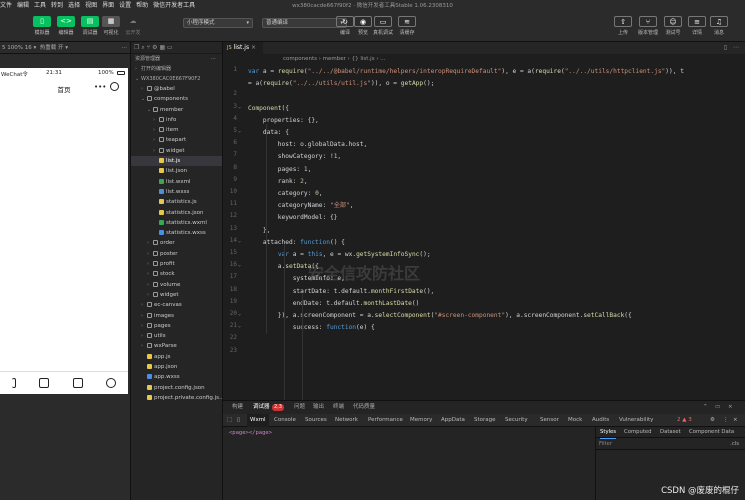  I want to click on clear-cache-button: ≋ 清缓存, so click(407, 26).